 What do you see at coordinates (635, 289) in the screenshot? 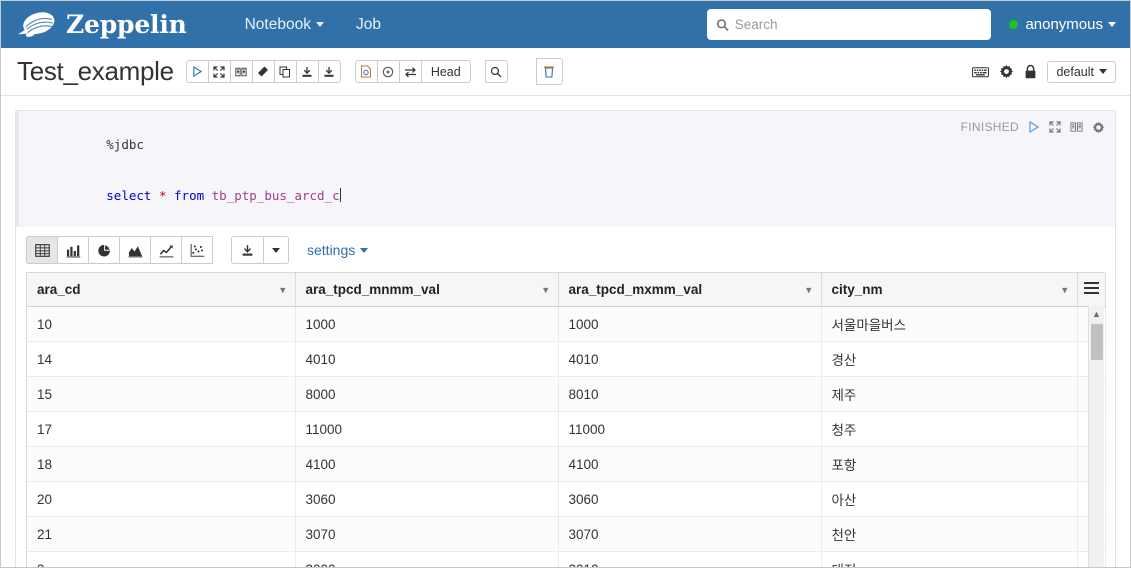
I see `column-label: ara_tpcd_mxmm_val` at bounding box center [635, 289].